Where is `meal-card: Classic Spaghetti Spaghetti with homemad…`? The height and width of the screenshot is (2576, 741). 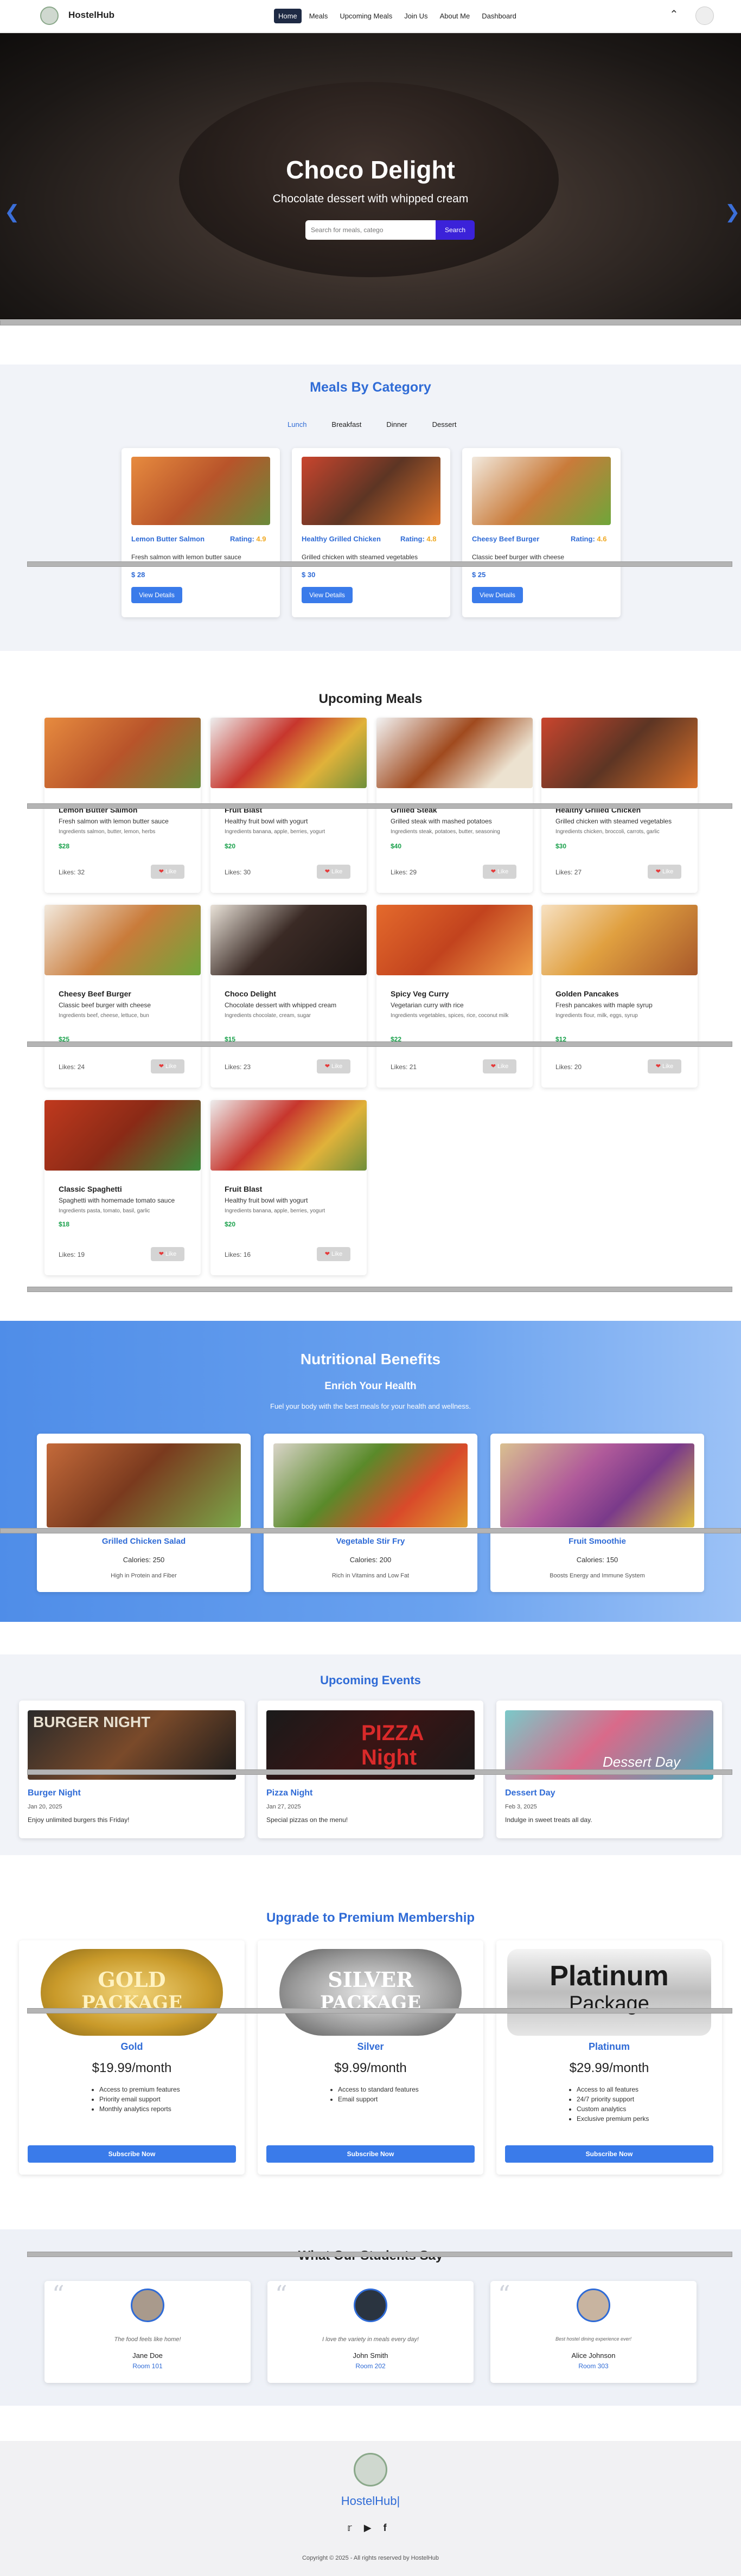 meal-card: Classic Spaghetti Spaghetti with homemad… is located at coordinates (123, 1187).